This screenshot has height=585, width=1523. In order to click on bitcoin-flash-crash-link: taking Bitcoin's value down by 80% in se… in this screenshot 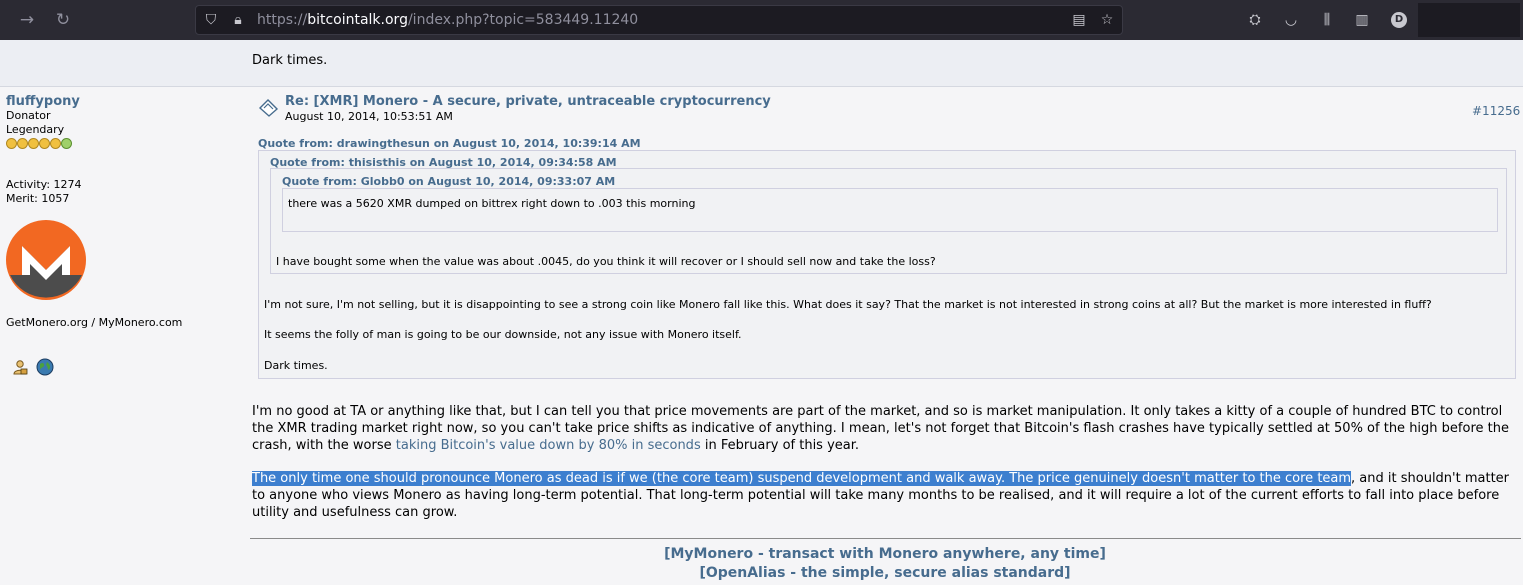, I will do `click(548, 445)`.